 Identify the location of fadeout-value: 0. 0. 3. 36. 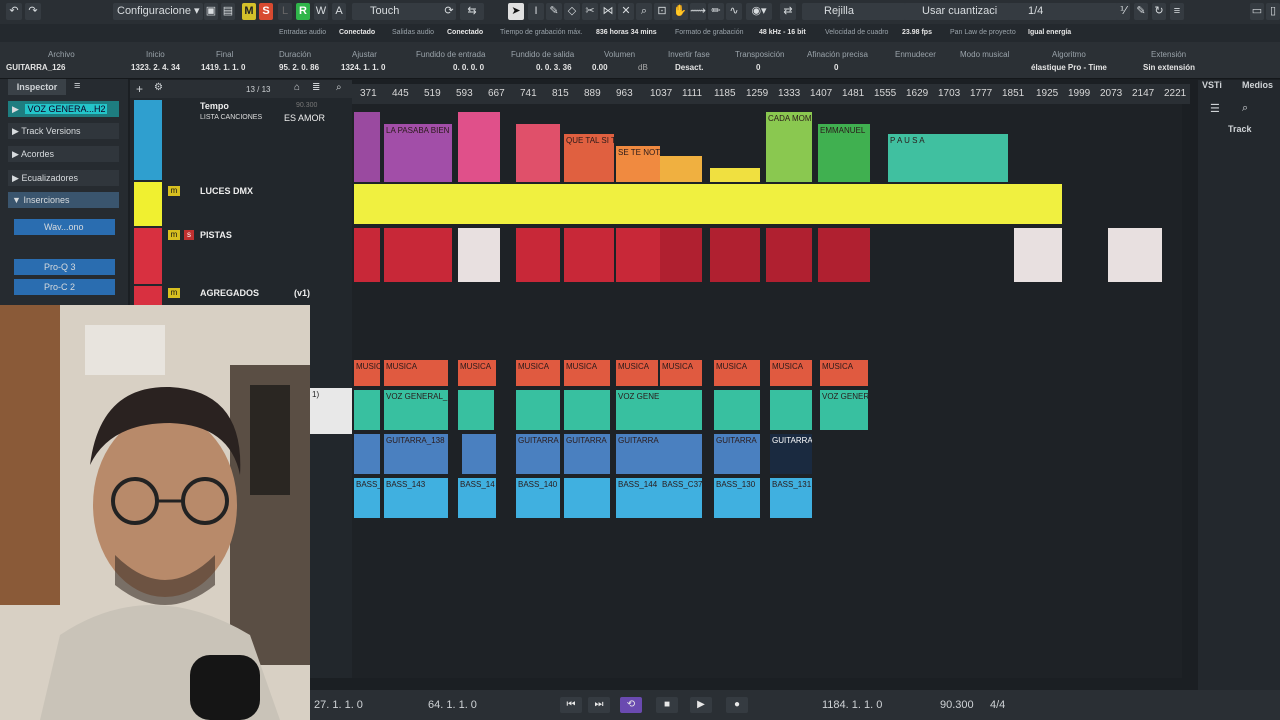
(554, 67).